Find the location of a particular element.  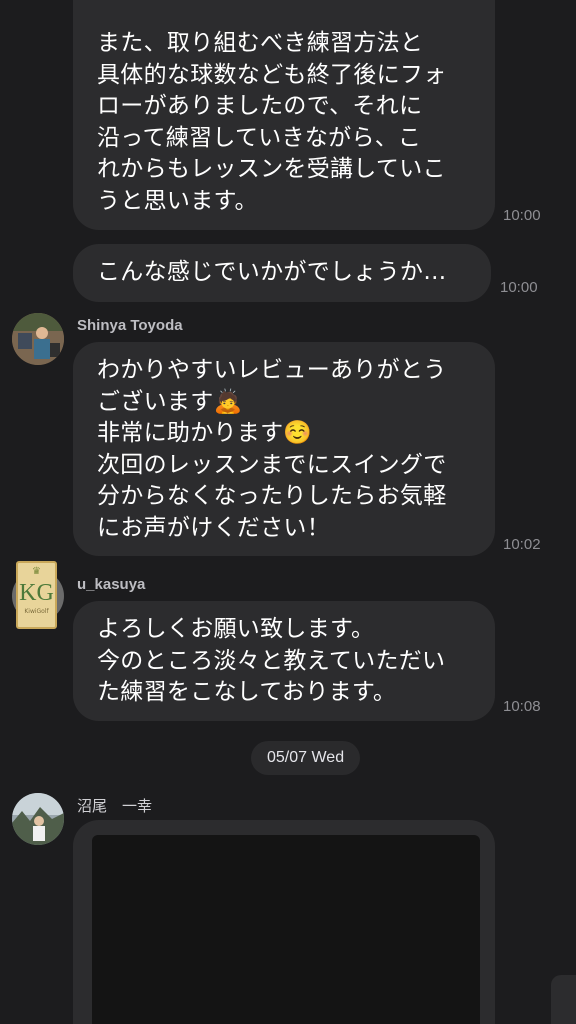

sender-name: Shinya Toyoda is located at coordinates (130, 325).